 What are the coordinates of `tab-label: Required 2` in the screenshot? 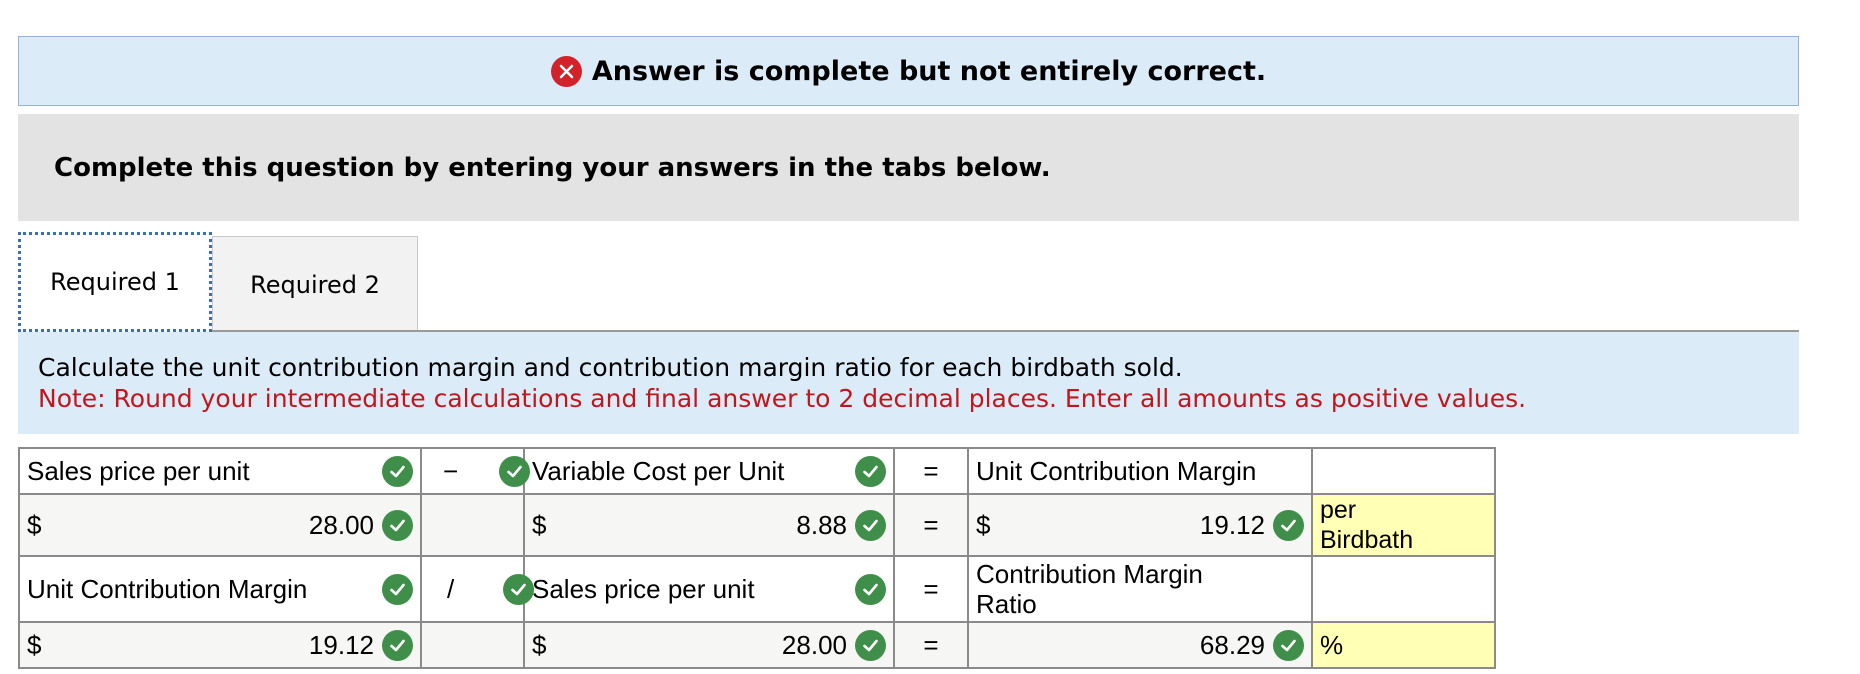 It's located at (315, 284).